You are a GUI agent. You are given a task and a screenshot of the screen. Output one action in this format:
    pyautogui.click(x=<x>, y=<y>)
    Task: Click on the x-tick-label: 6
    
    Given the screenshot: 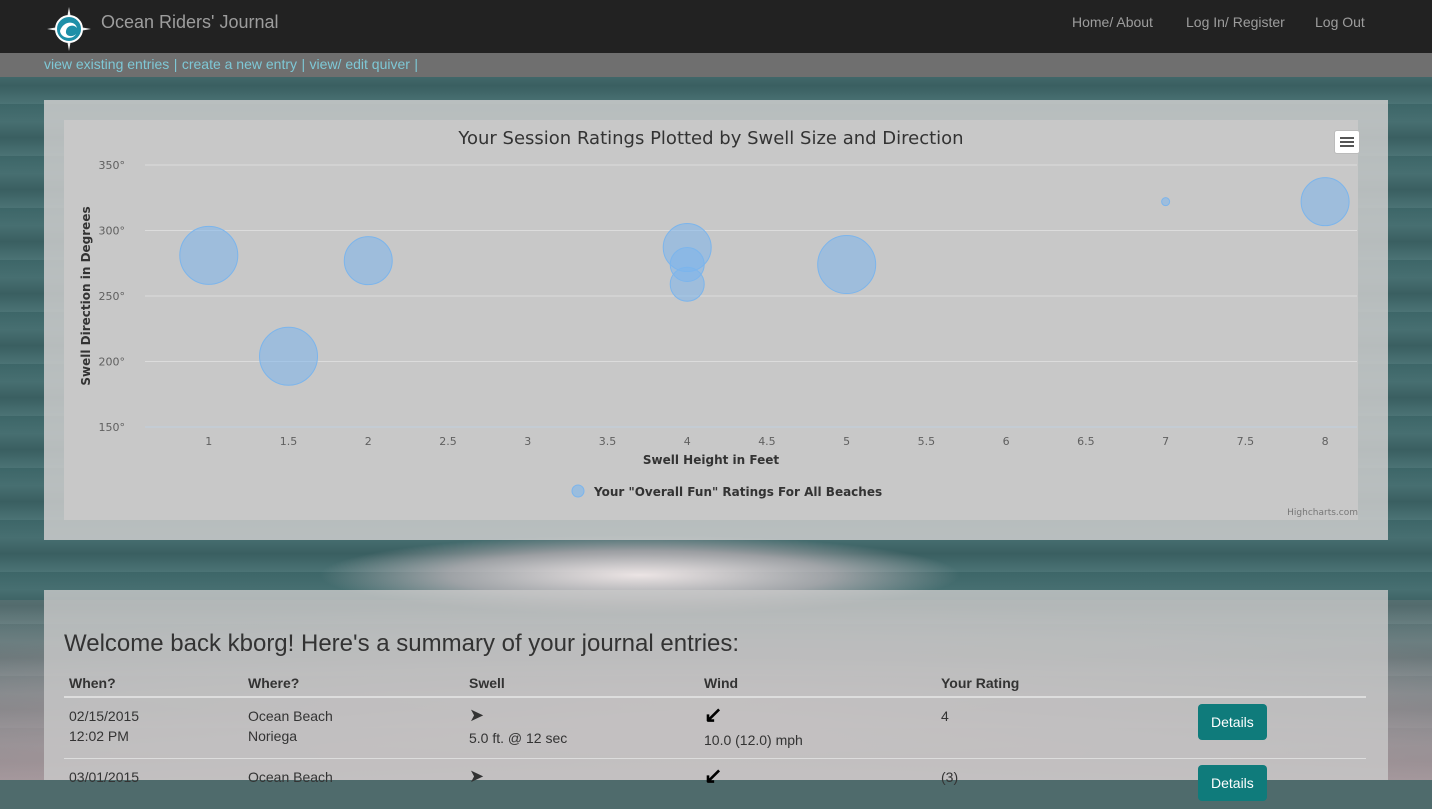 What is the action you would take?
    pyautogui.click(x=1006, y=441)
    